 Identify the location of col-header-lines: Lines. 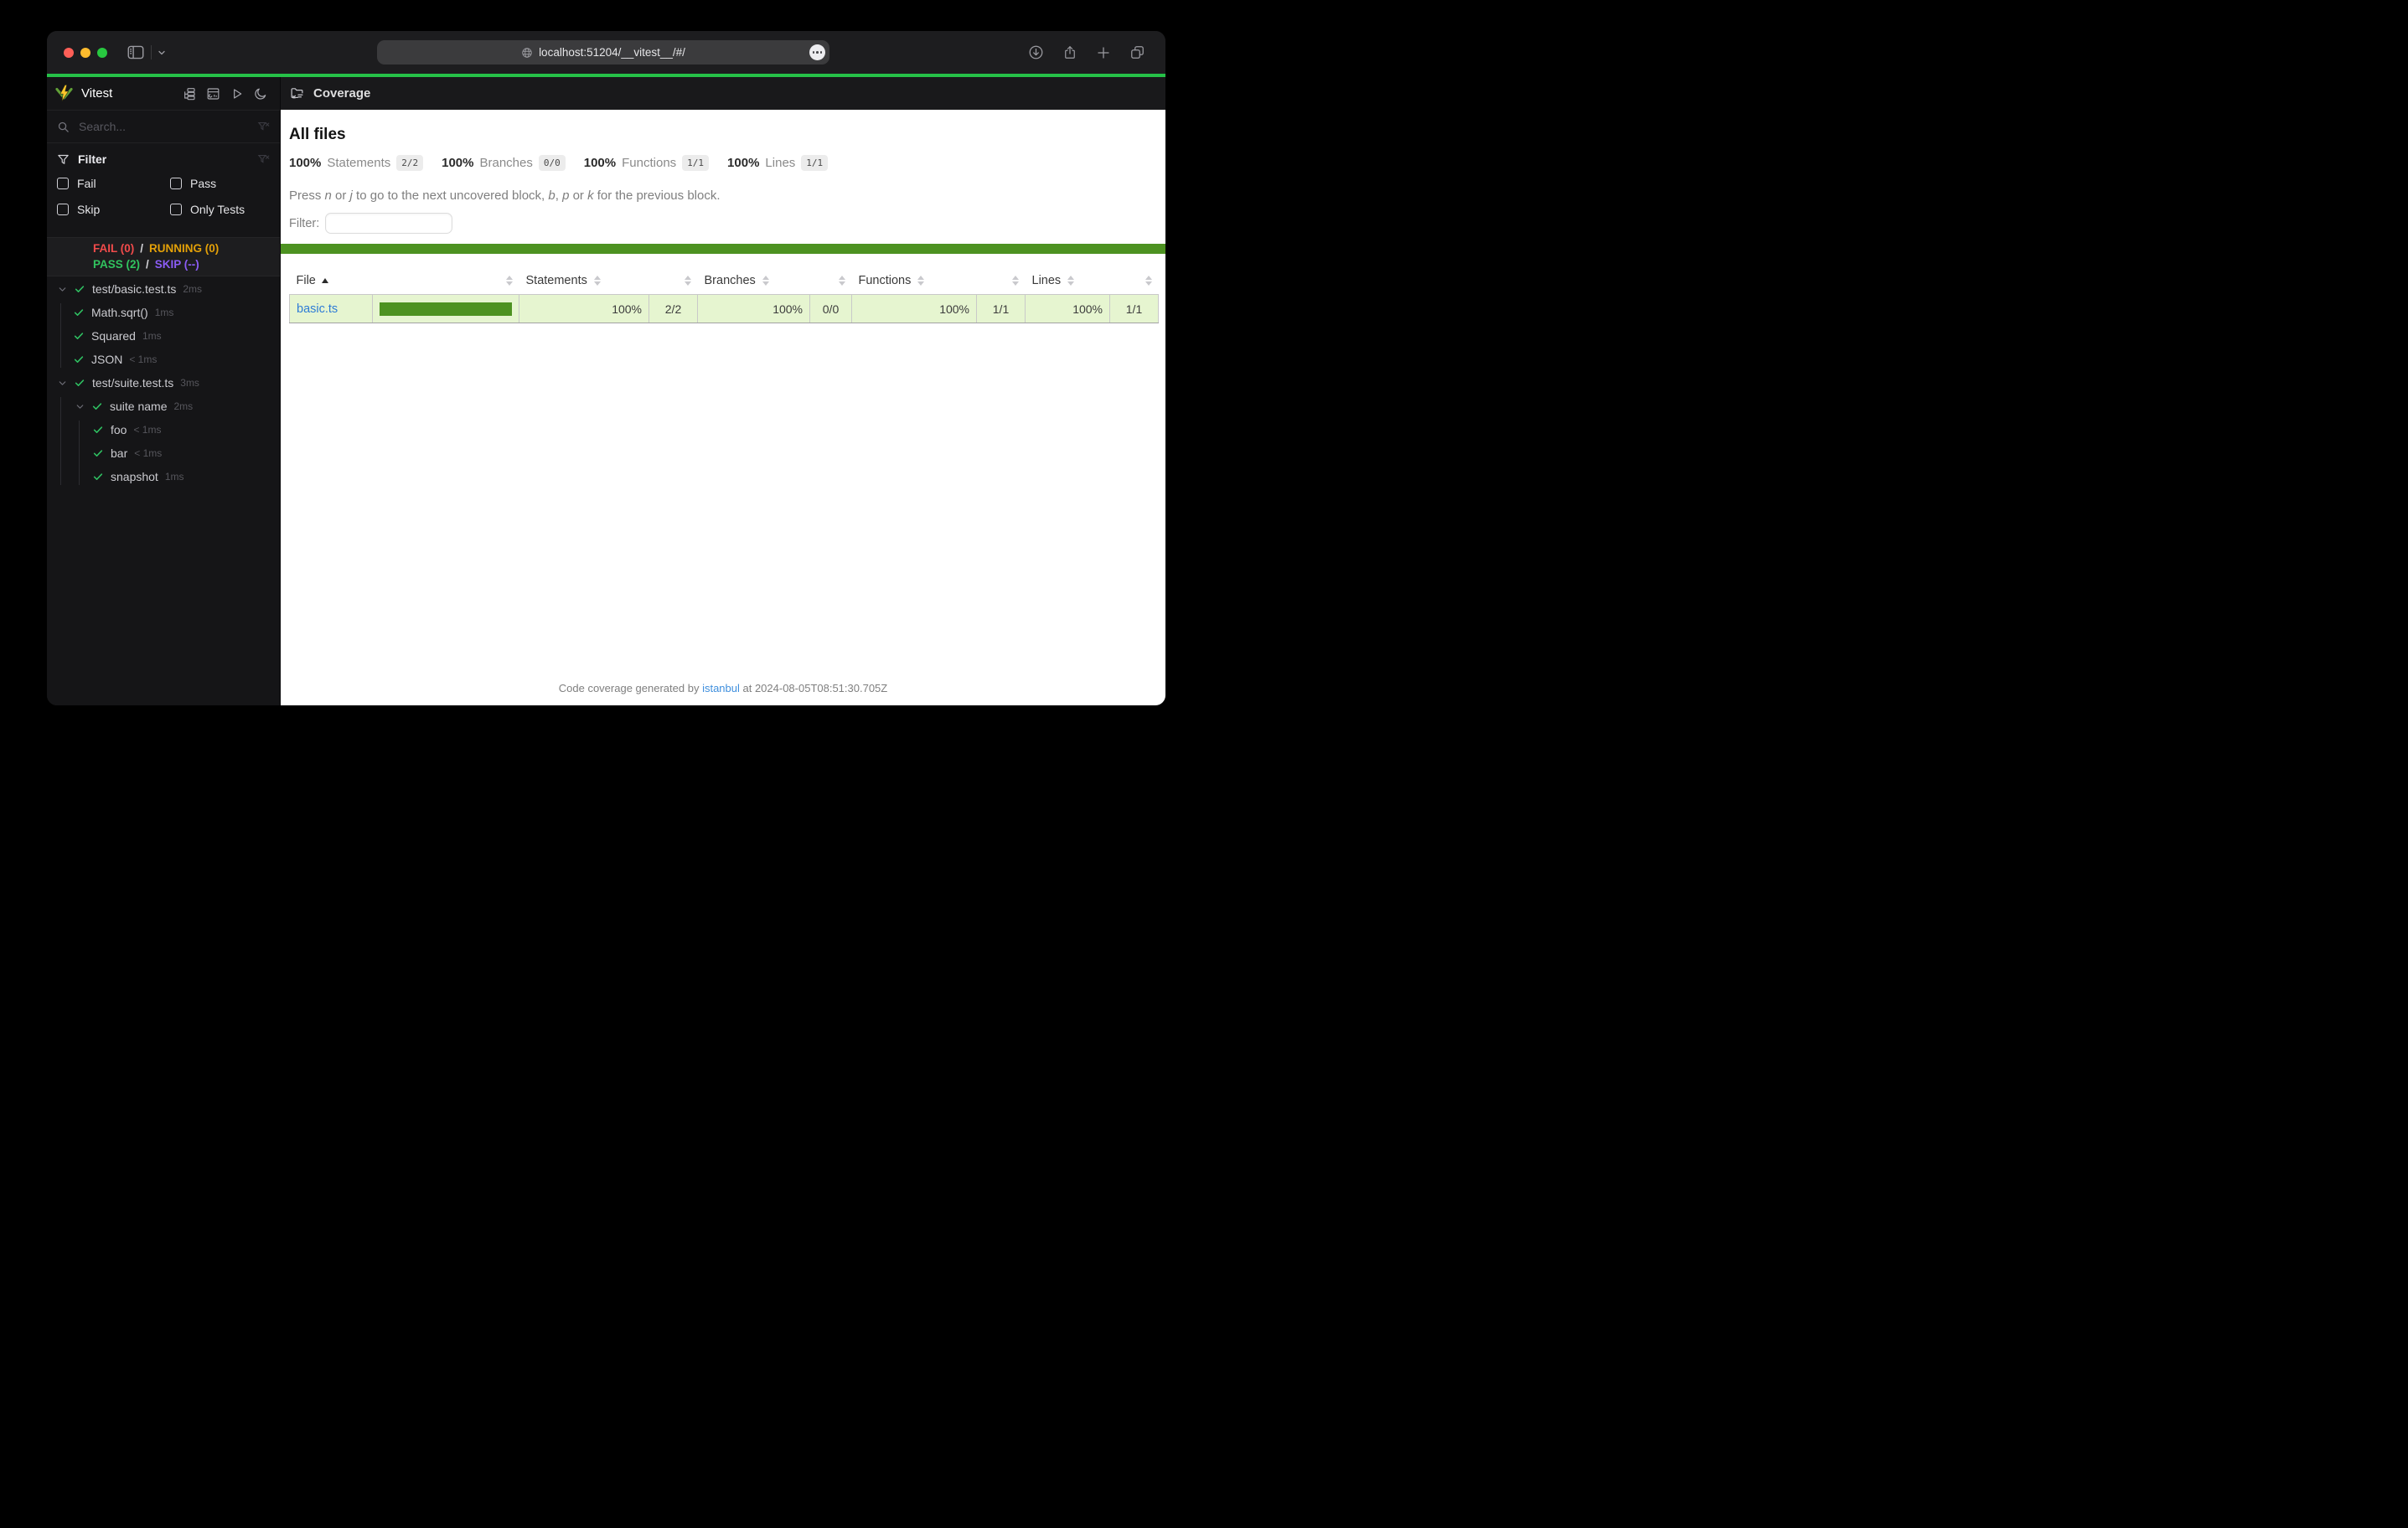
(1068, 281).